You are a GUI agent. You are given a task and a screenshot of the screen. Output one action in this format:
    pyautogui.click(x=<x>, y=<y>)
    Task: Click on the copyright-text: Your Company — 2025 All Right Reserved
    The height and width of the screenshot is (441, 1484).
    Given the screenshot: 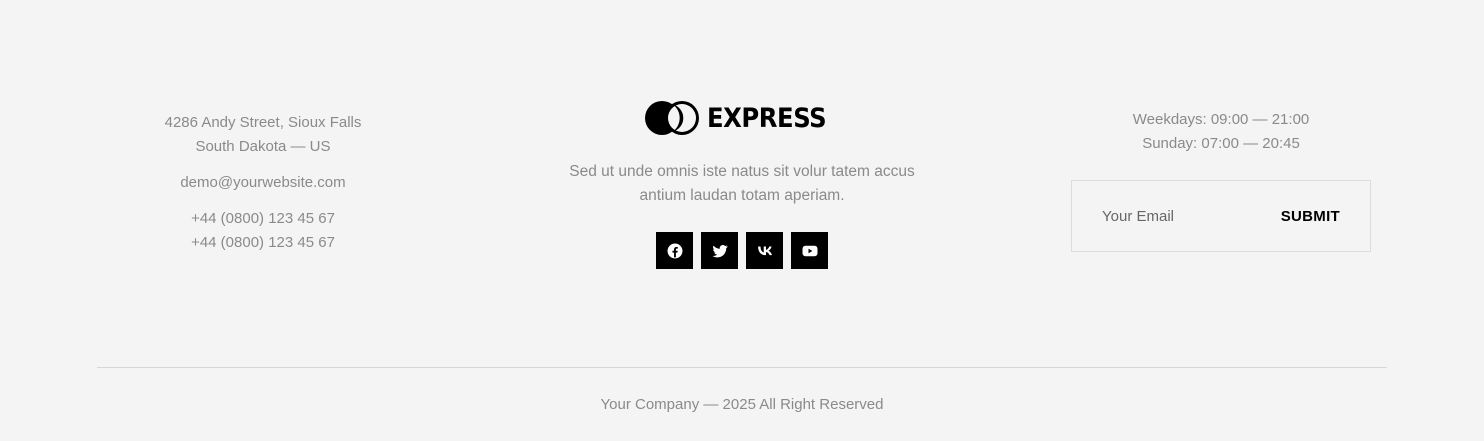 What is the action you would take?
    pyautogui.click(x=742, y=404)
    